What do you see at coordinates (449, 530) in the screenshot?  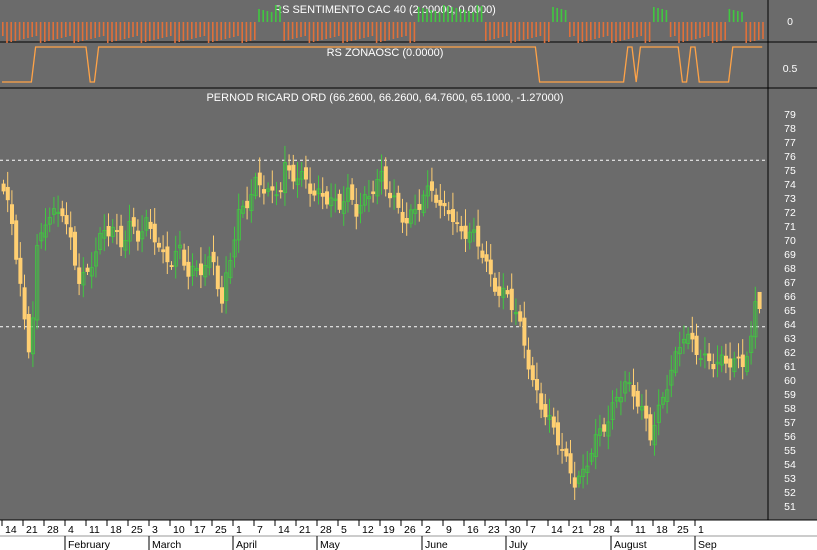 I see `x-tick-label: 9` at bounding box center [449, 530].